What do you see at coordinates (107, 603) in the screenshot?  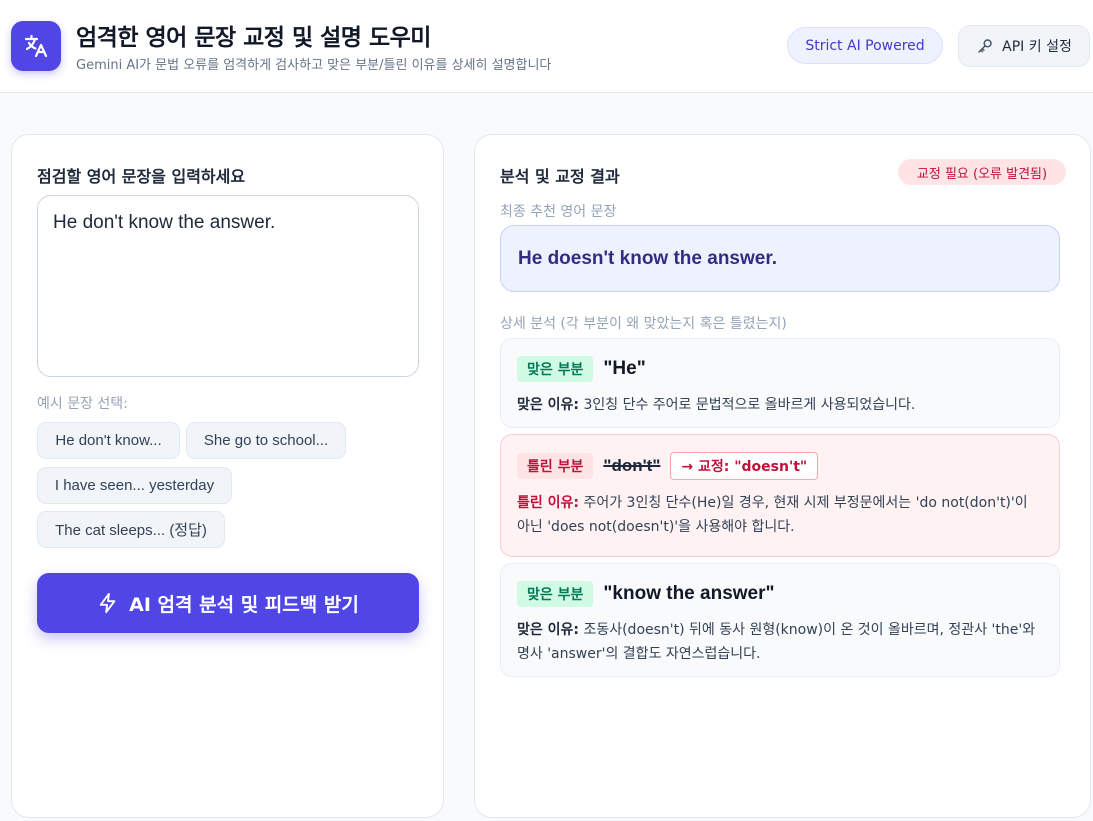 I see `lightning-icon` at bounding box center [107, 603].